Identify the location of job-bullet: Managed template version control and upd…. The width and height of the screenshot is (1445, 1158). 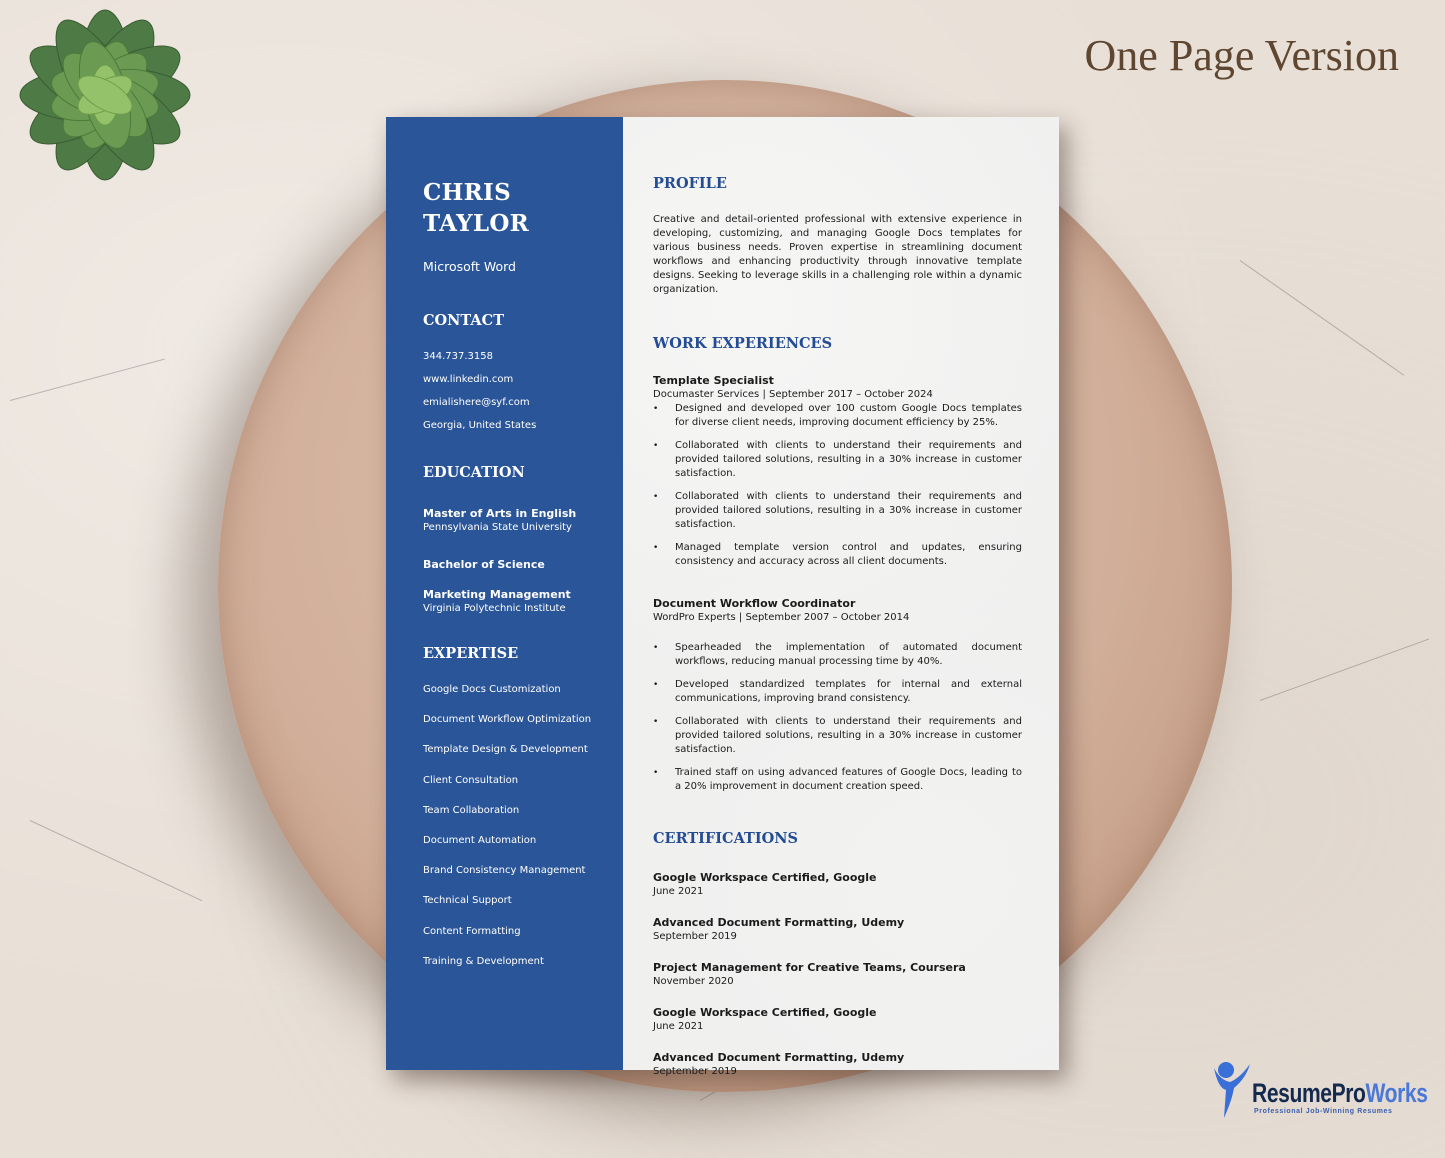
(837, 555).